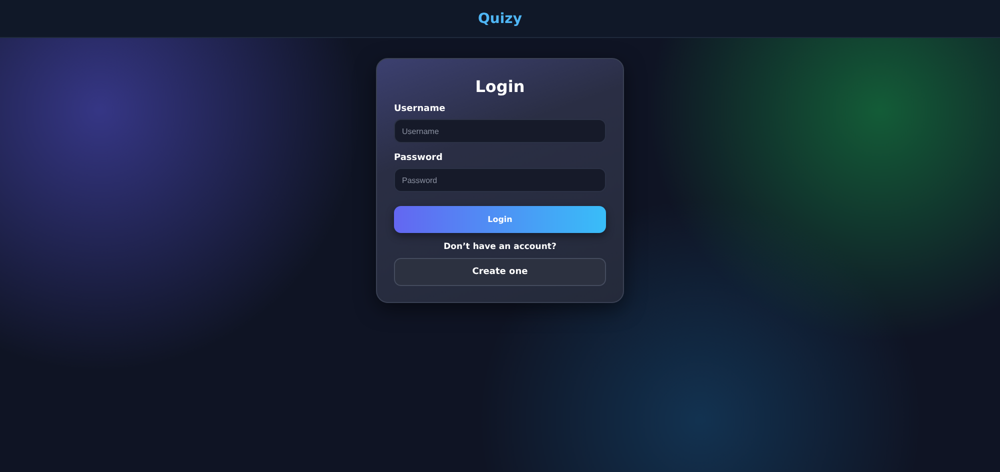  I want to click on field-label: Password, so click(419, 158).